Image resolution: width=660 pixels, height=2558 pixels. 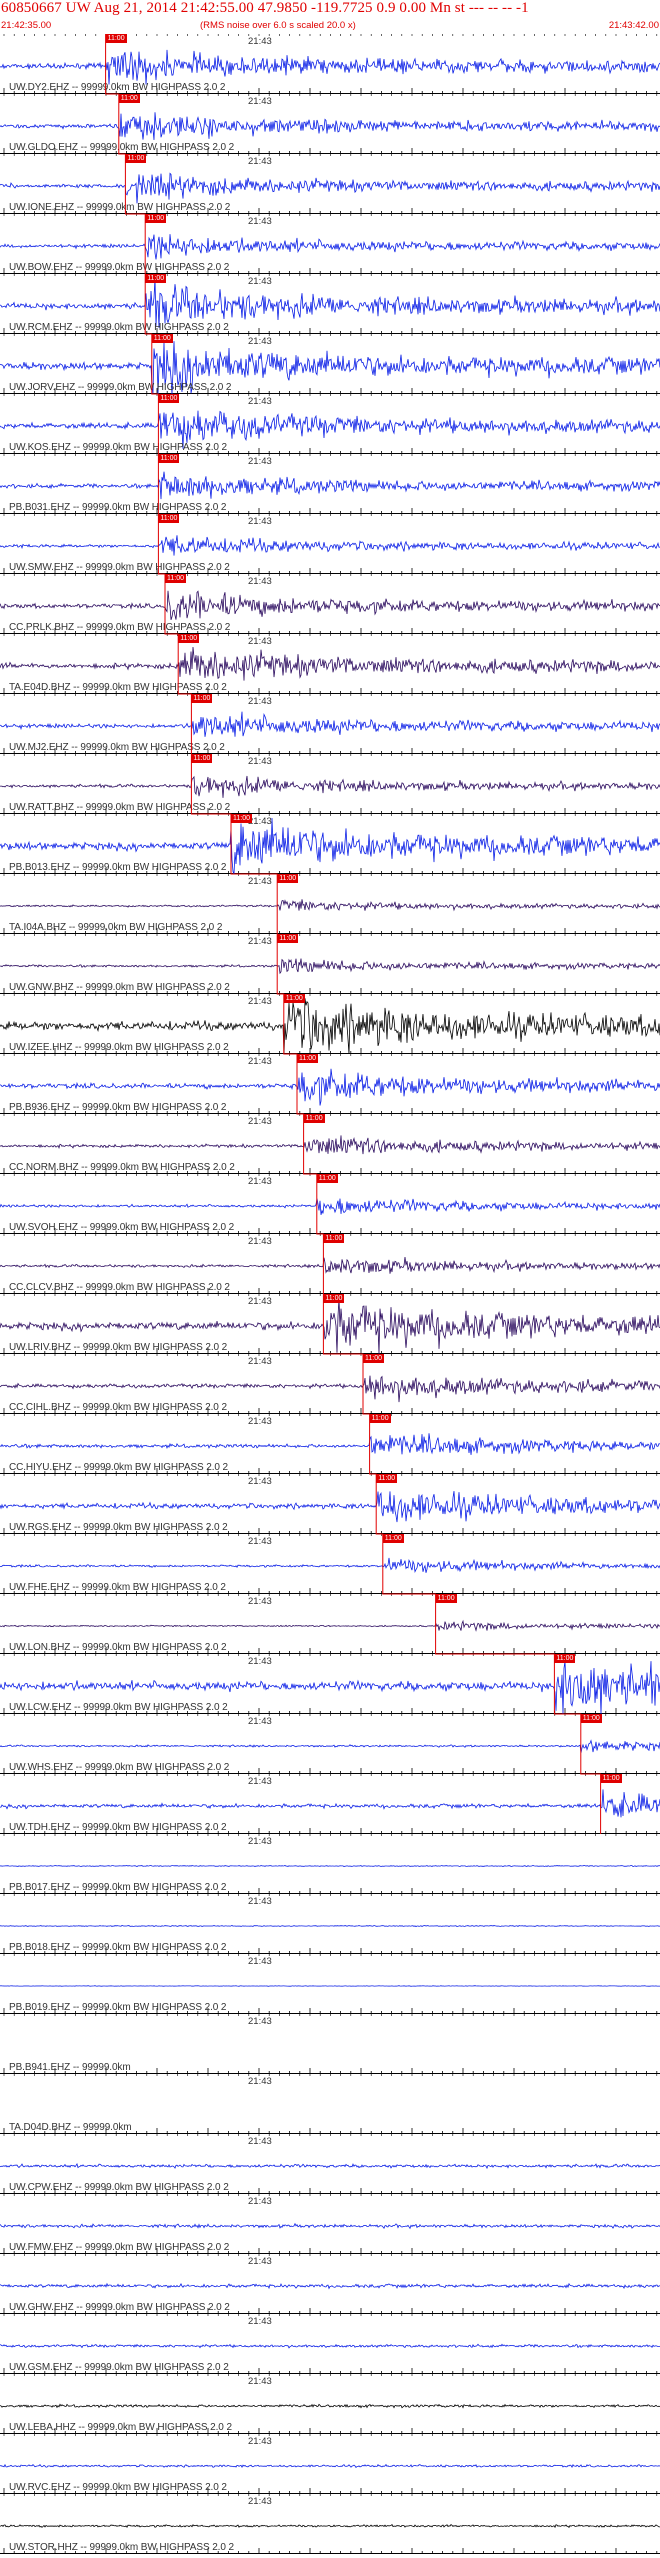 I want to click on seismogram-panel: 21:43 TA.D04D.BHZ -- 99999.0km, so click(x=330, y=2104).